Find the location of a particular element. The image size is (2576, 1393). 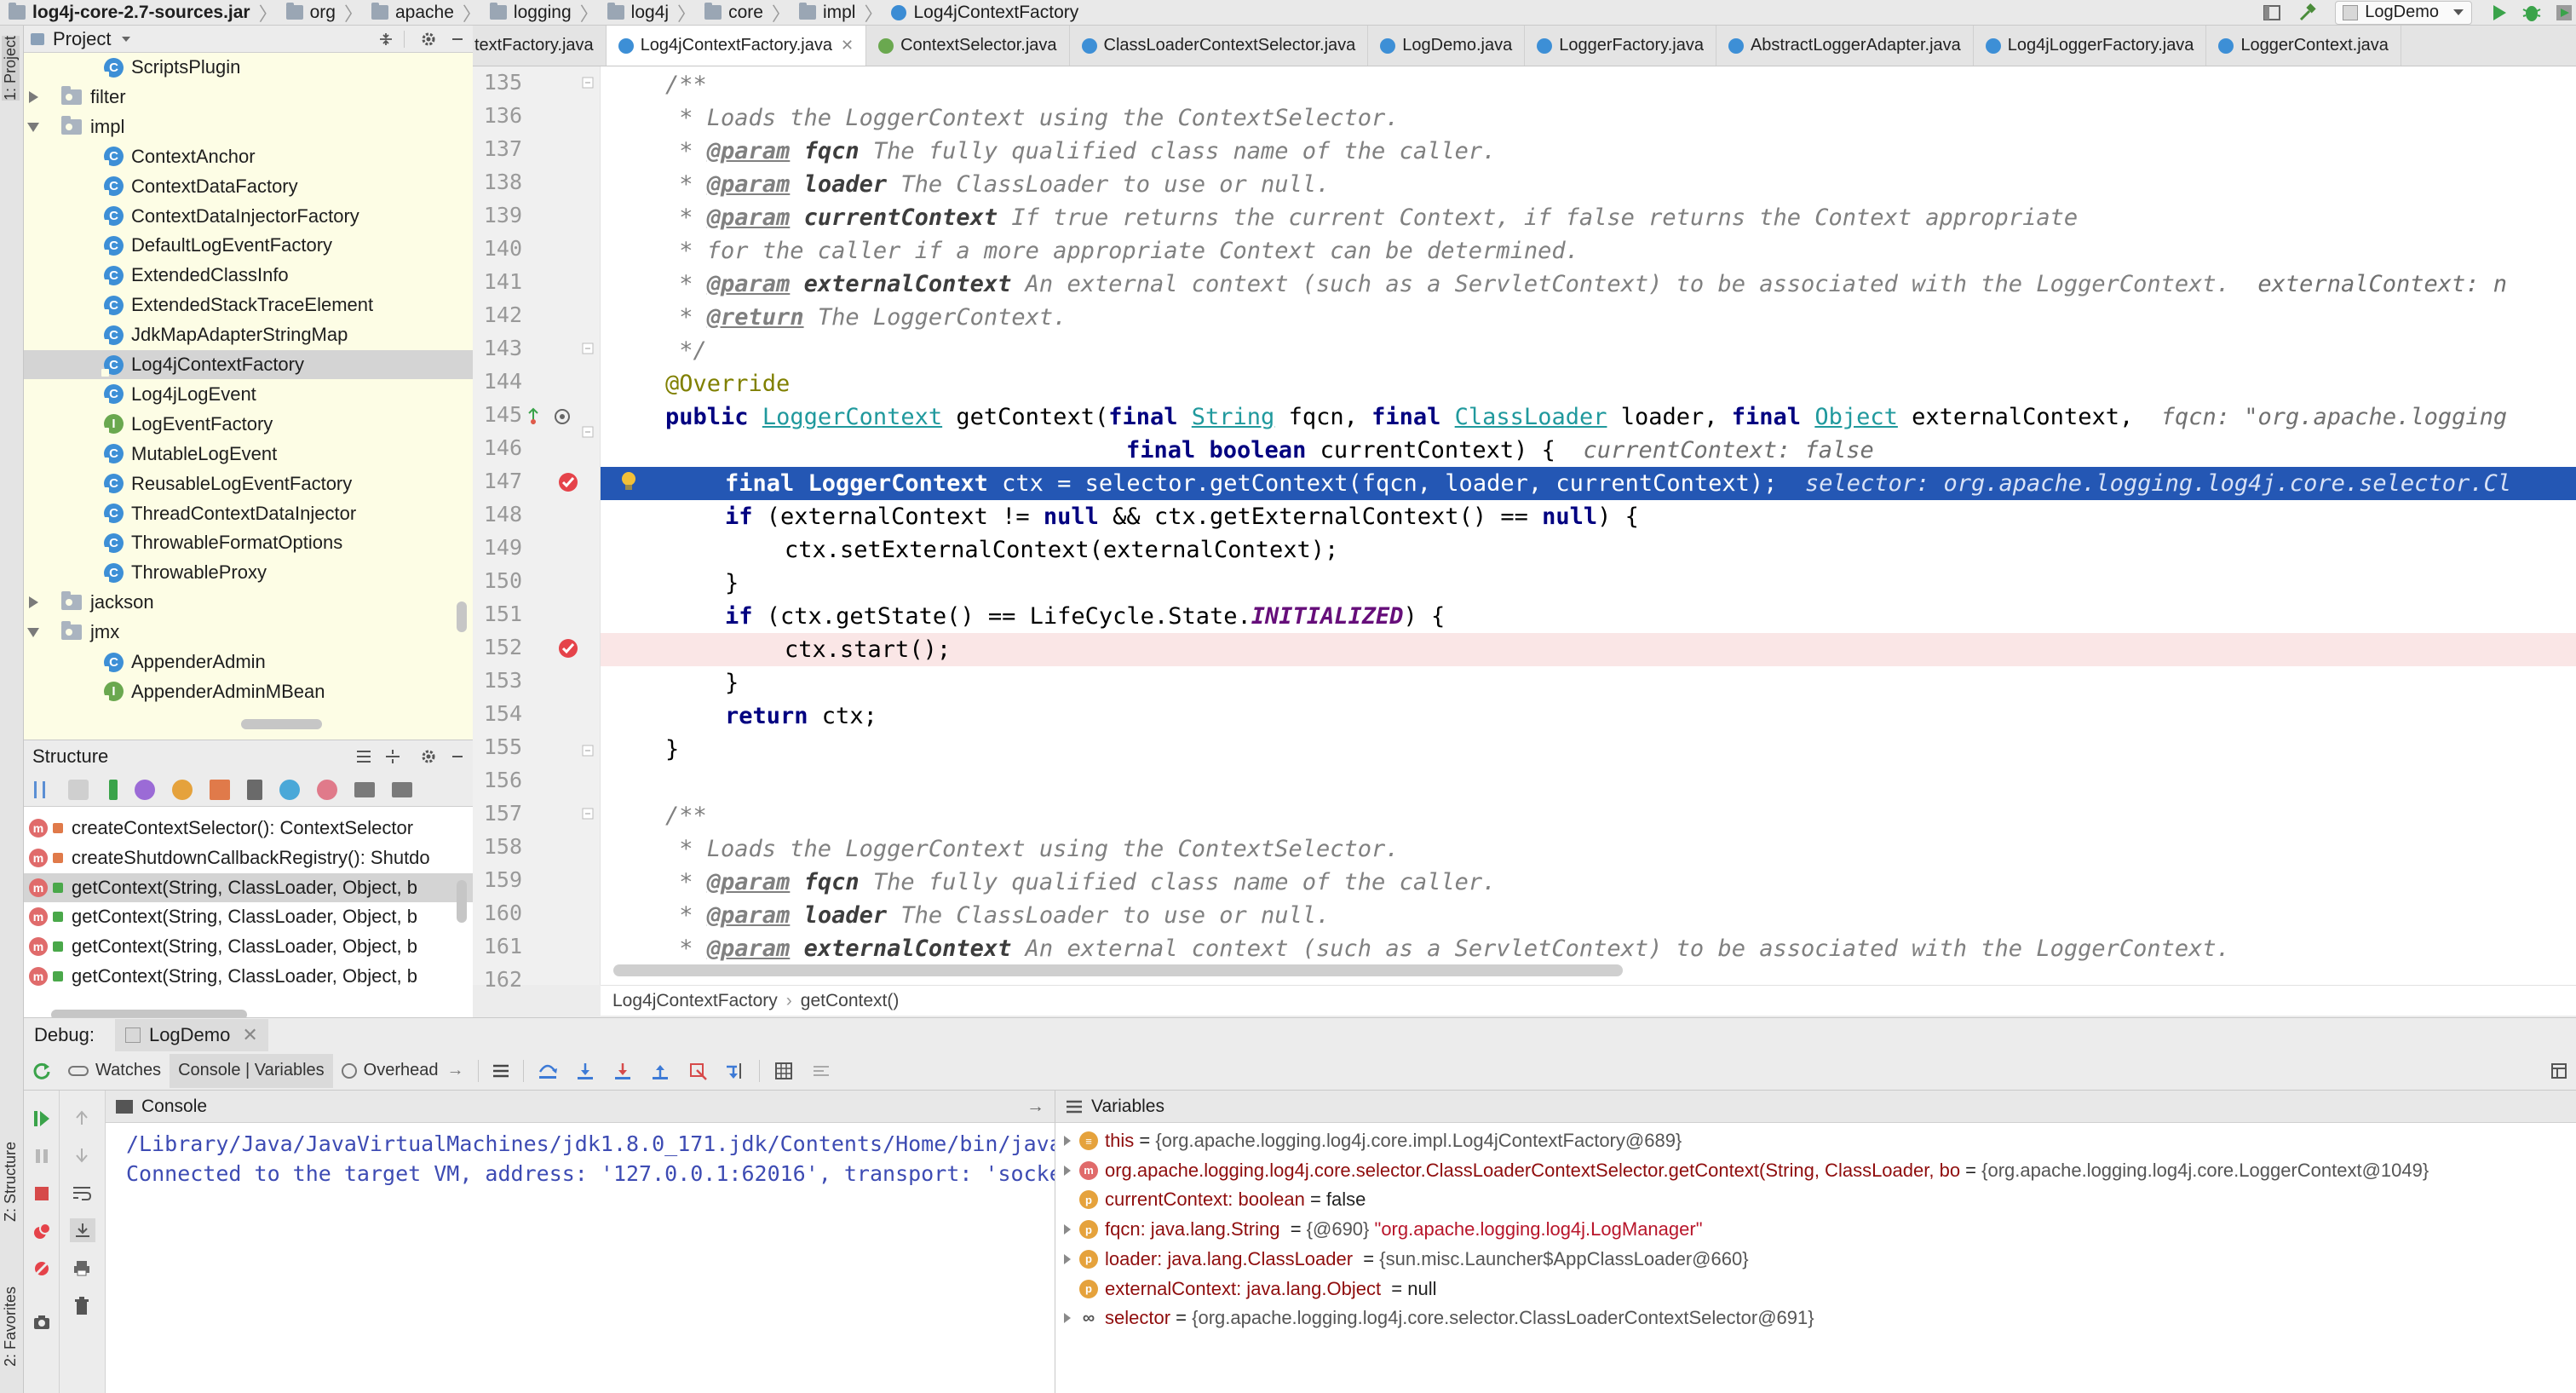

tree-item: I AppenderAdminMBean is located at coordinates (249, 691).